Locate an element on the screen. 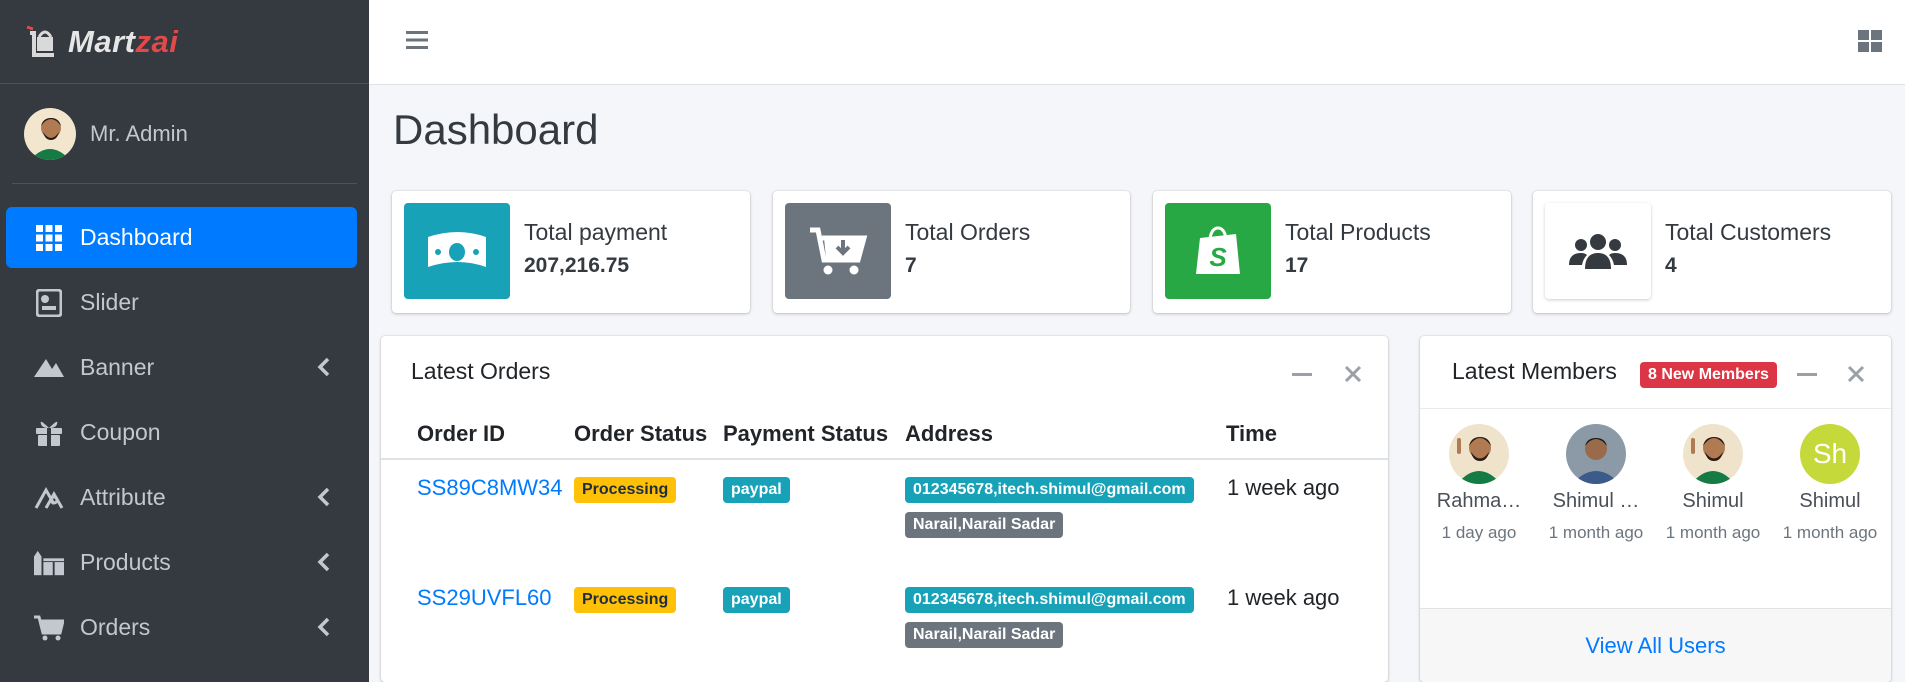 The width and height of the screenshot is (1905, 682). member-date: 1 day ago is located at coordinates (1479, 532).